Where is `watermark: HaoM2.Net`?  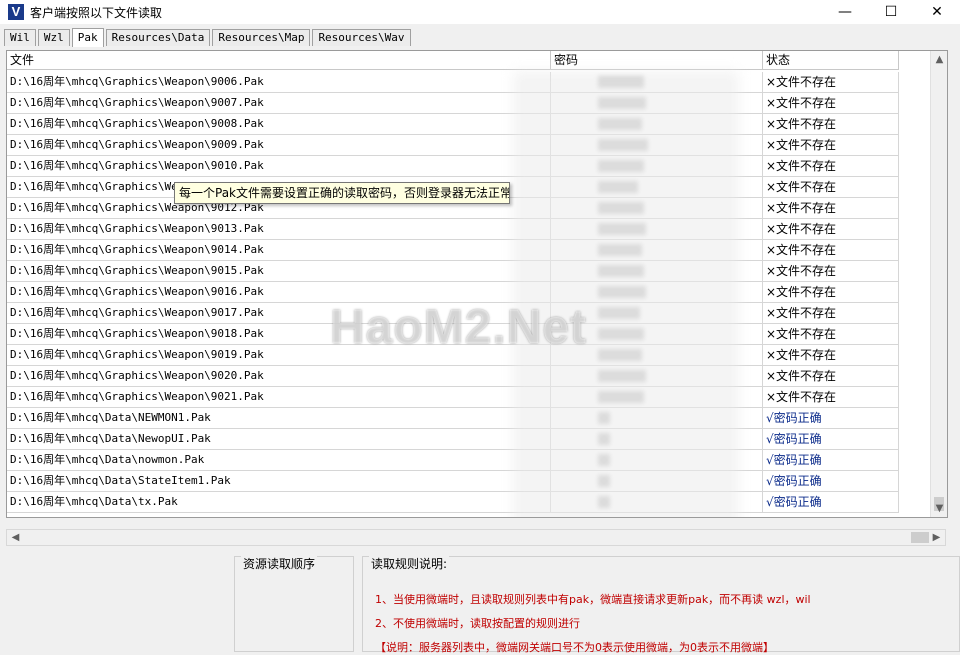
watermark: HaoM2.Net is located at coordinates (459, 327).